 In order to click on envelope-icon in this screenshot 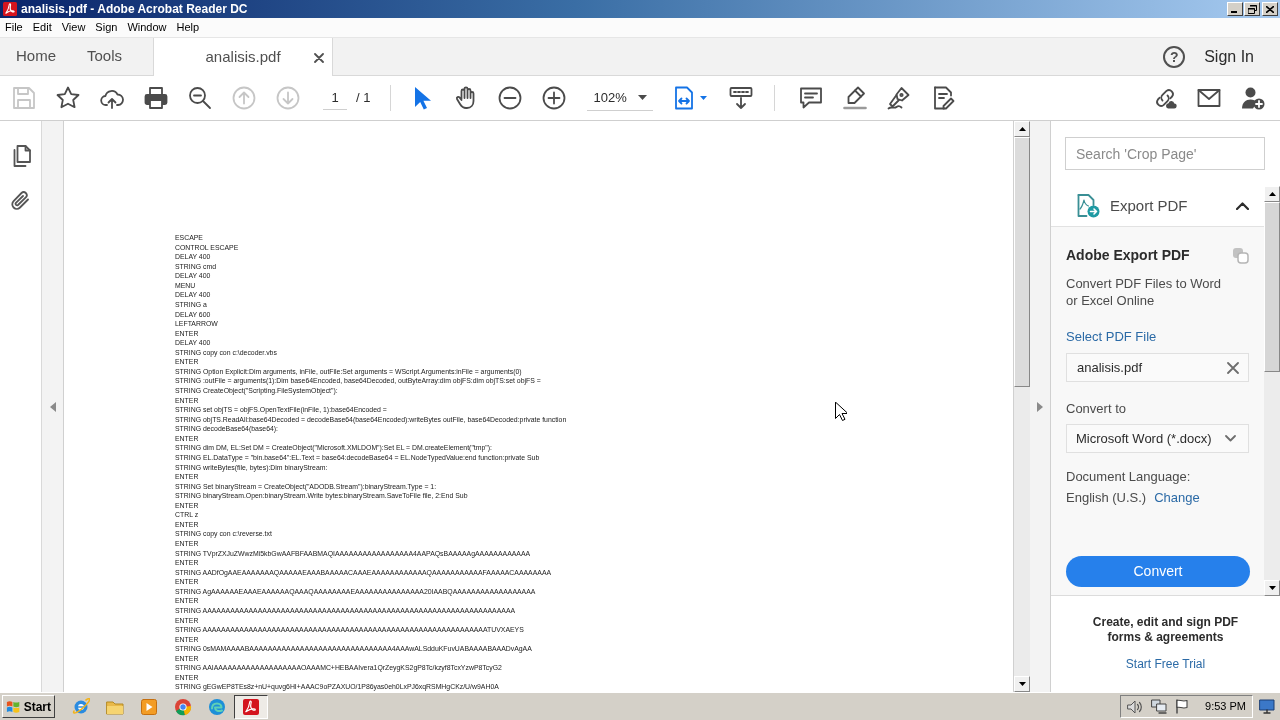, I will do `click(1209, 98)`.